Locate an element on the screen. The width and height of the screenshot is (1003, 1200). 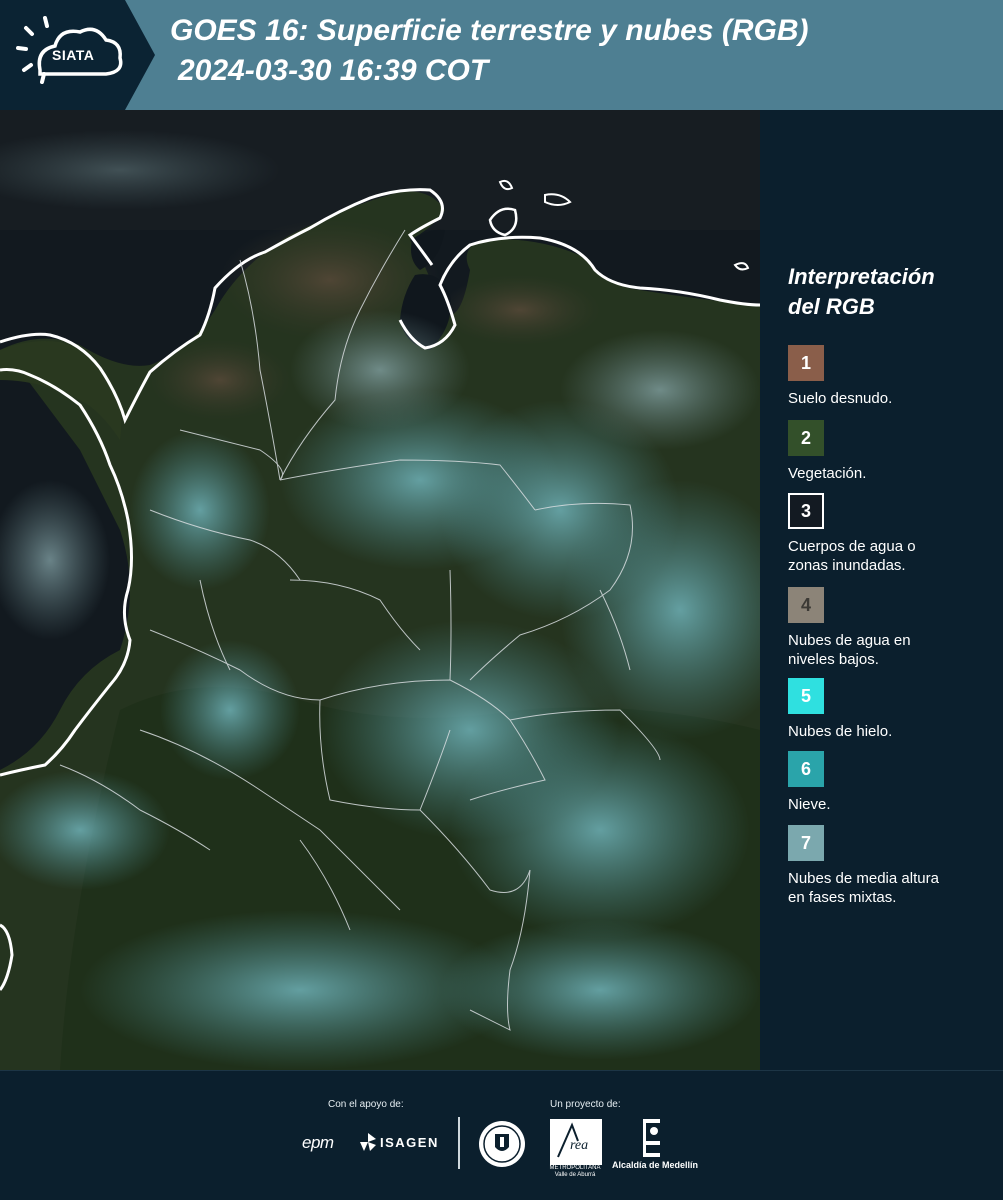
legend-item-3: 3 Cuerpos de agua o zonas inundadas. is located at coordinates (888, 534).